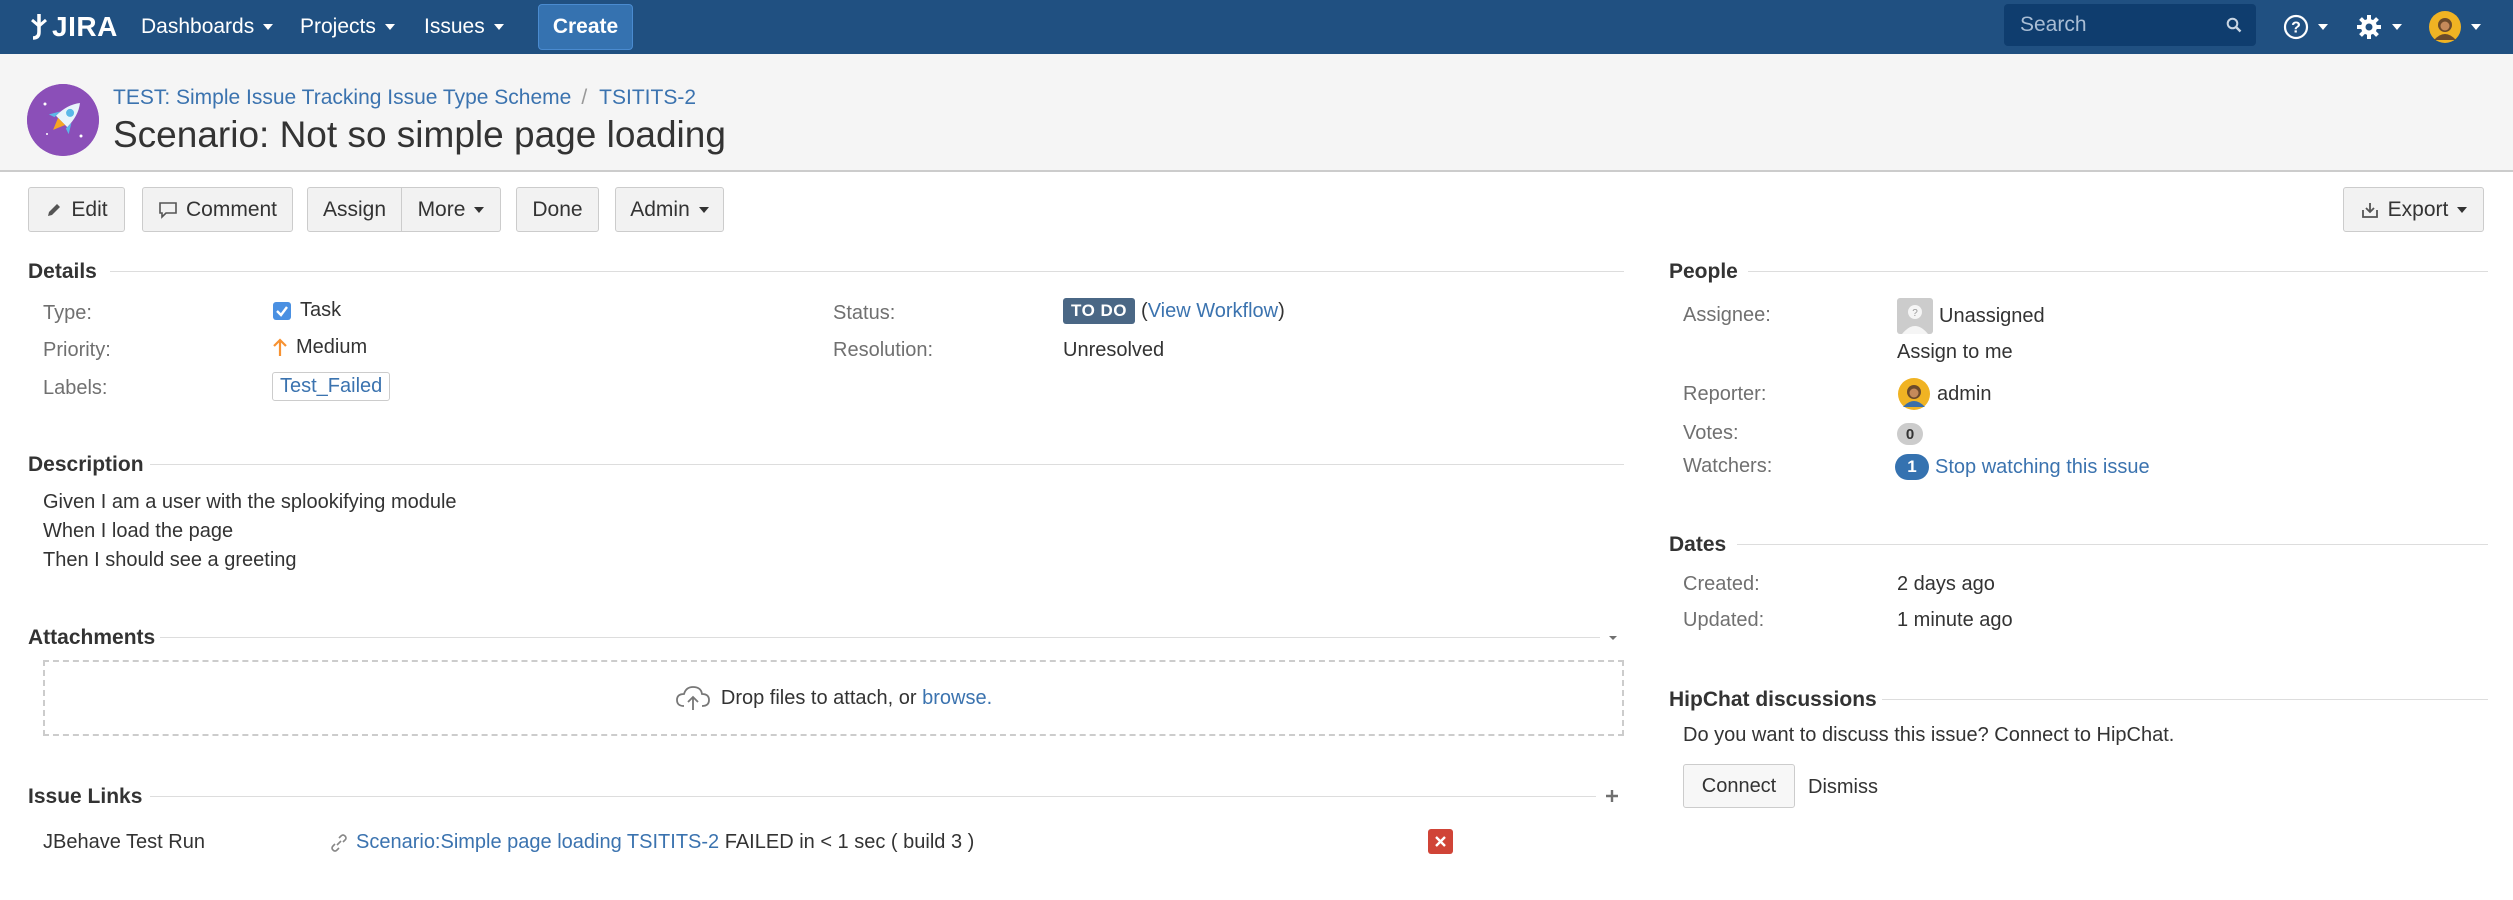 The image size is (2513, 900). What do you see at coordinates (1697, 545) in the screenshot?
I see `dates-heading: Dates` at bounding box center [1697, 545].